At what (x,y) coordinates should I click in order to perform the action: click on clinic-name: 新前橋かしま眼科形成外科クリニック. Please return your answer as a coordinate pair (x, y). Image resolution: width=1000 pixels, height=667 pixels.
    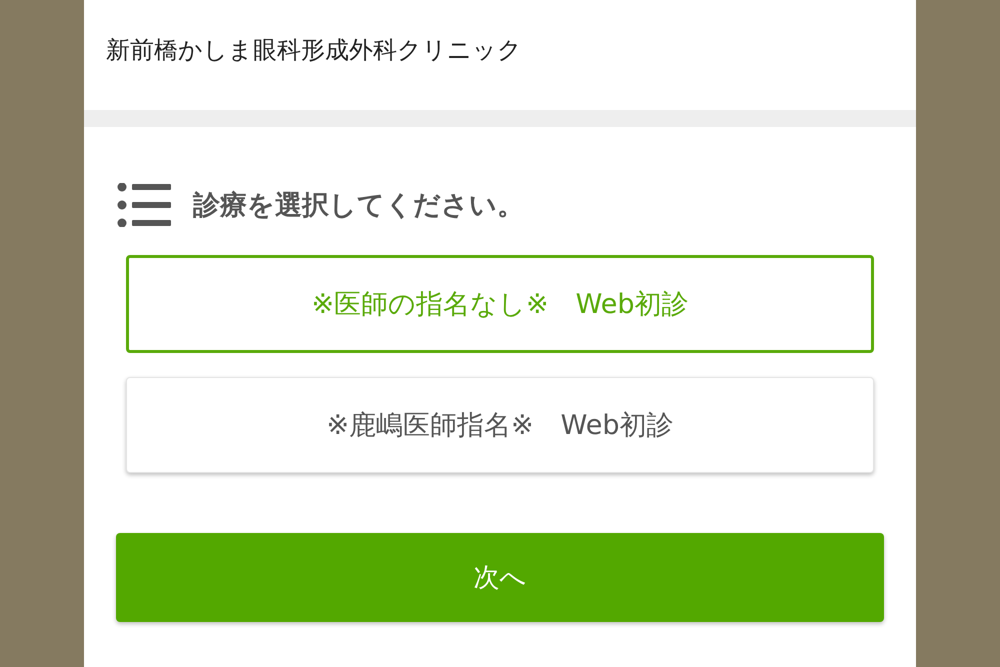
    Looking at the image, I should click on (314, 50).